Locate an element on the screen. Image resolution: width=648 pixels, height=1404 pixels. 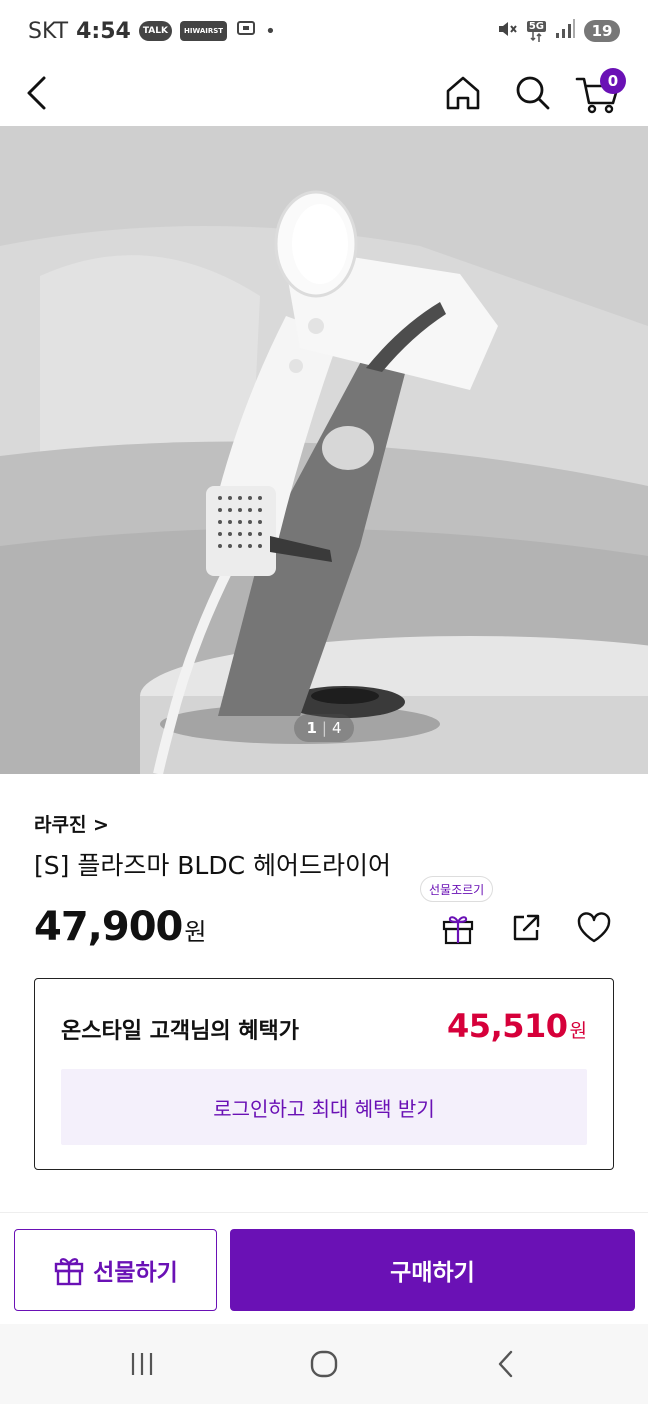
benefit-price-currency: 원 is located at coordinates (578, 1031).